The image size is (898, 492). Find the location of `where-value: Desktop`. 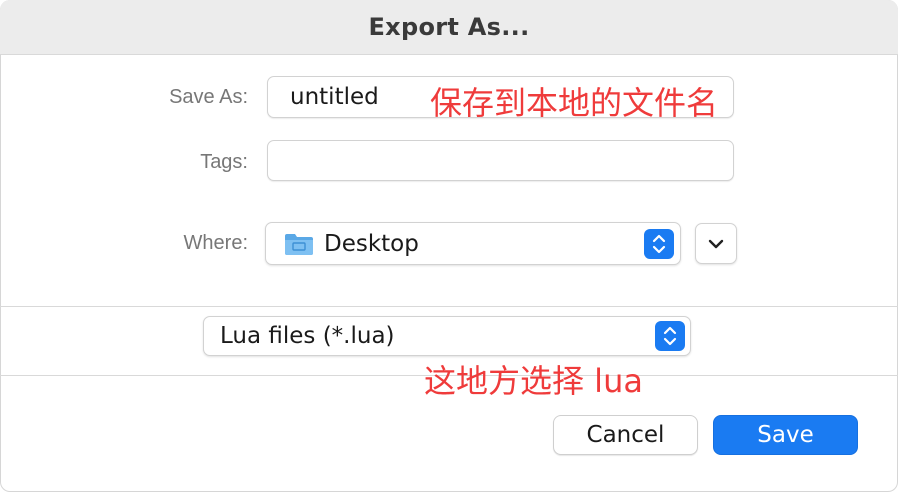

where-value: Desktop is located at coordinates (371, 243).